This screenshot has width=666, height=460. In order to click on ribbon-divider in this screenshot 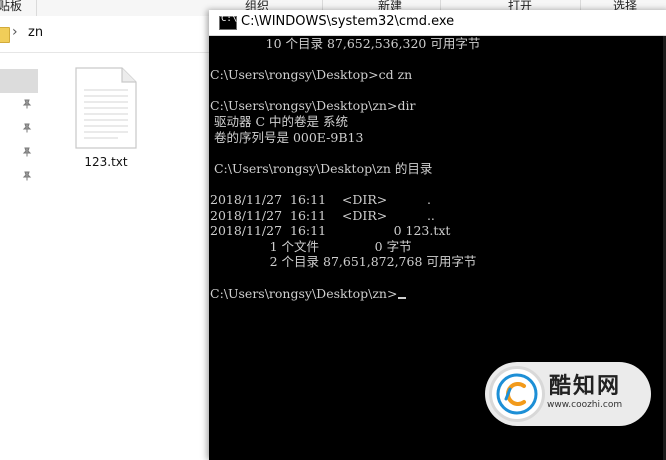, I will do `click(36, 8)`.